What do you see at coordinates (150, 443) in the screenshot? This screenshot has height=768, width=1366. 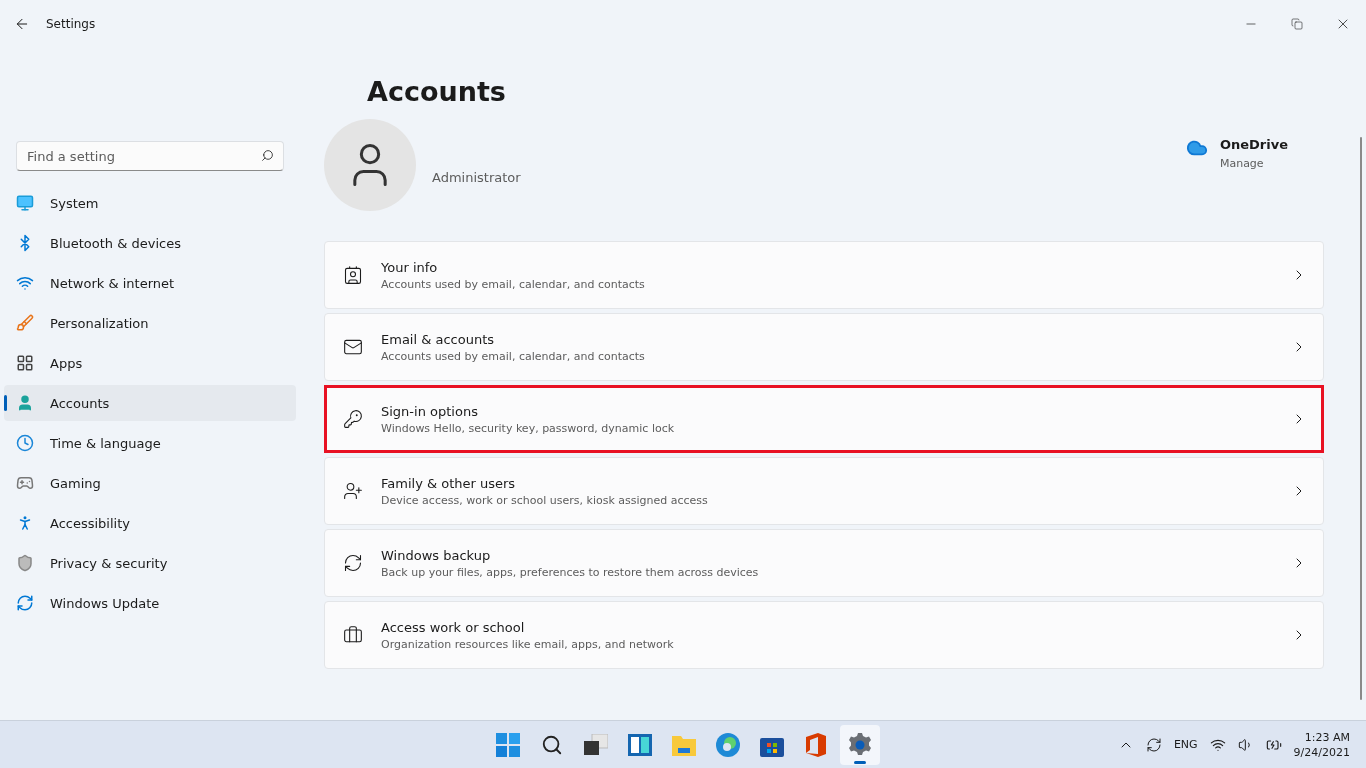 I see `sidebar-item: Time & language` at bounding box center [150, 443].